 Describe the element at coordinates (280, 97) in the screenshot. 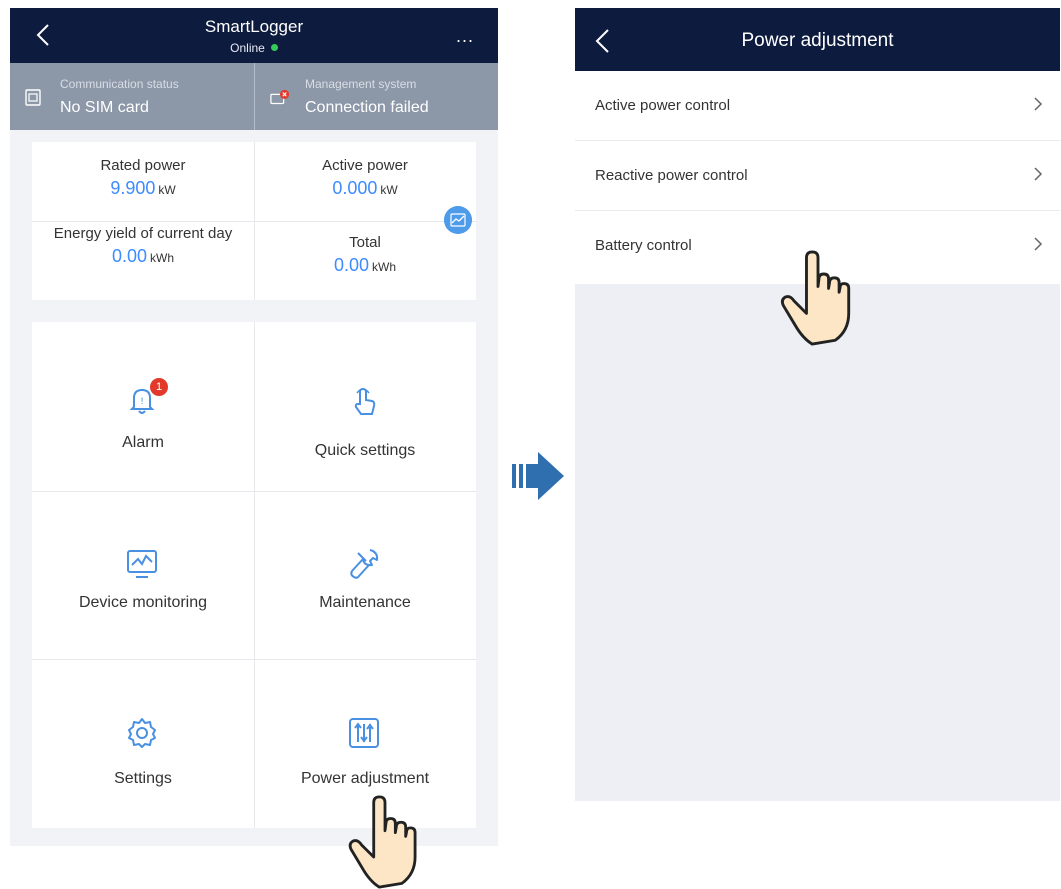

I see `network-error-icon` at that location.